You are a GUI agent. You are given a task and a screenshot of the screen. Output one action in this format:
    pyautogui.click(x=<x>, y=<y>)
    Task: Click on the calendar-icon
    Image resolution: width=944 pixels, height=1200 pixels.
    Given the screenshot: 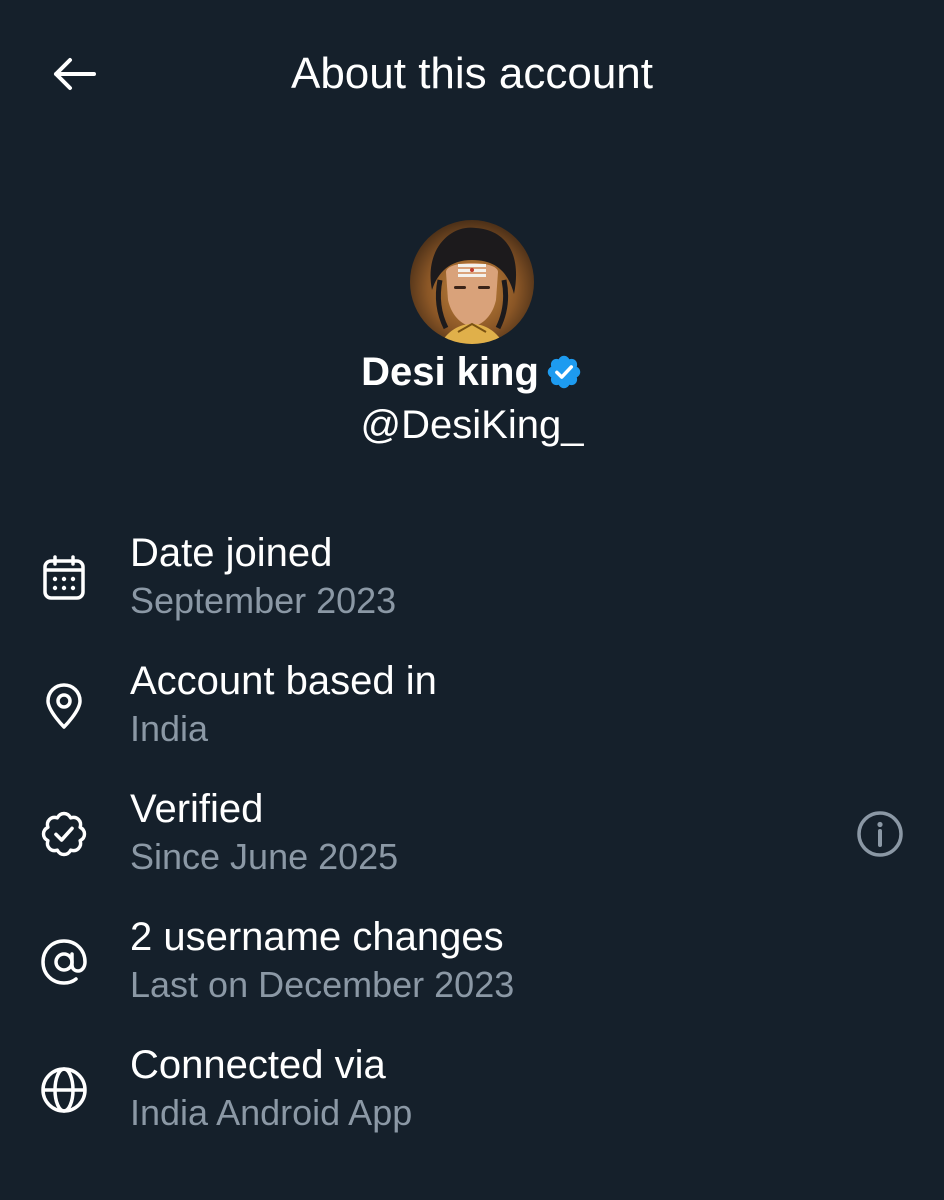 What is the action you would take?
    pyautogui.click(x=64, y=578)
    